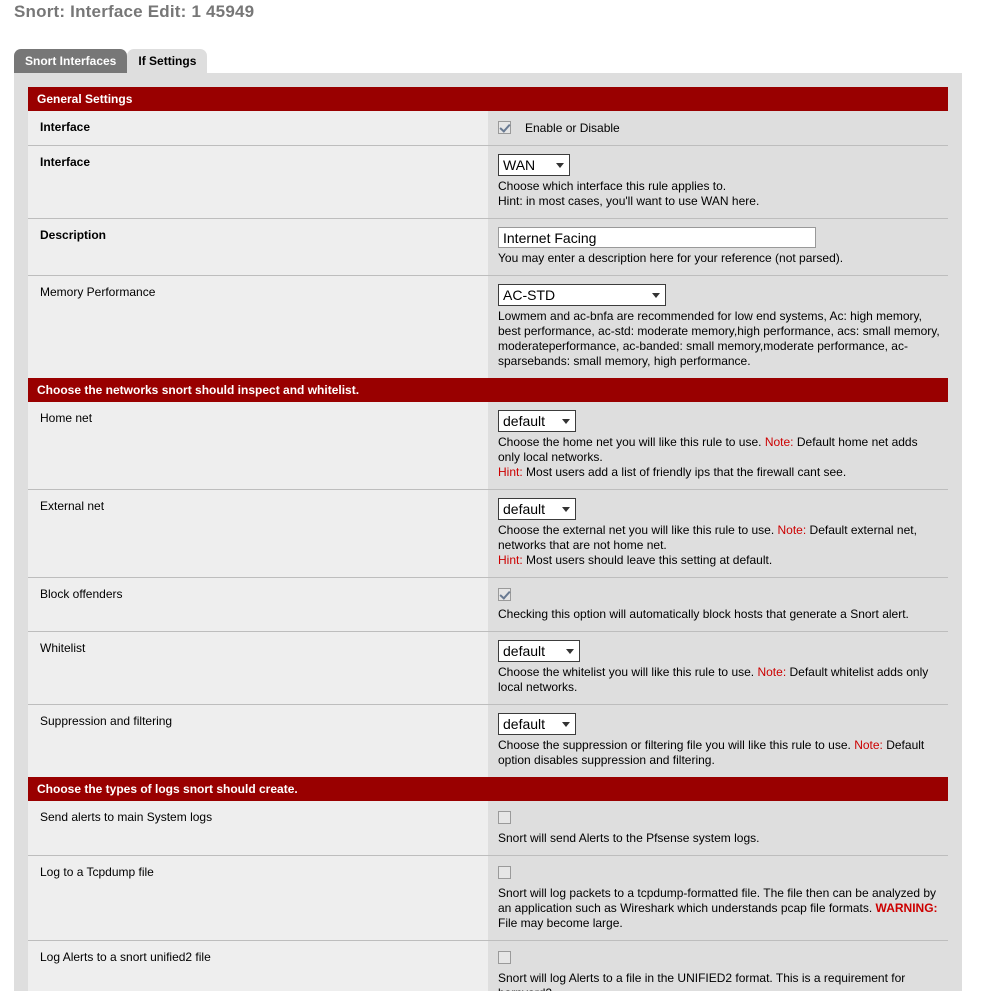  I want to click on memory-performance-select: AC-STD, so click(582, 295).